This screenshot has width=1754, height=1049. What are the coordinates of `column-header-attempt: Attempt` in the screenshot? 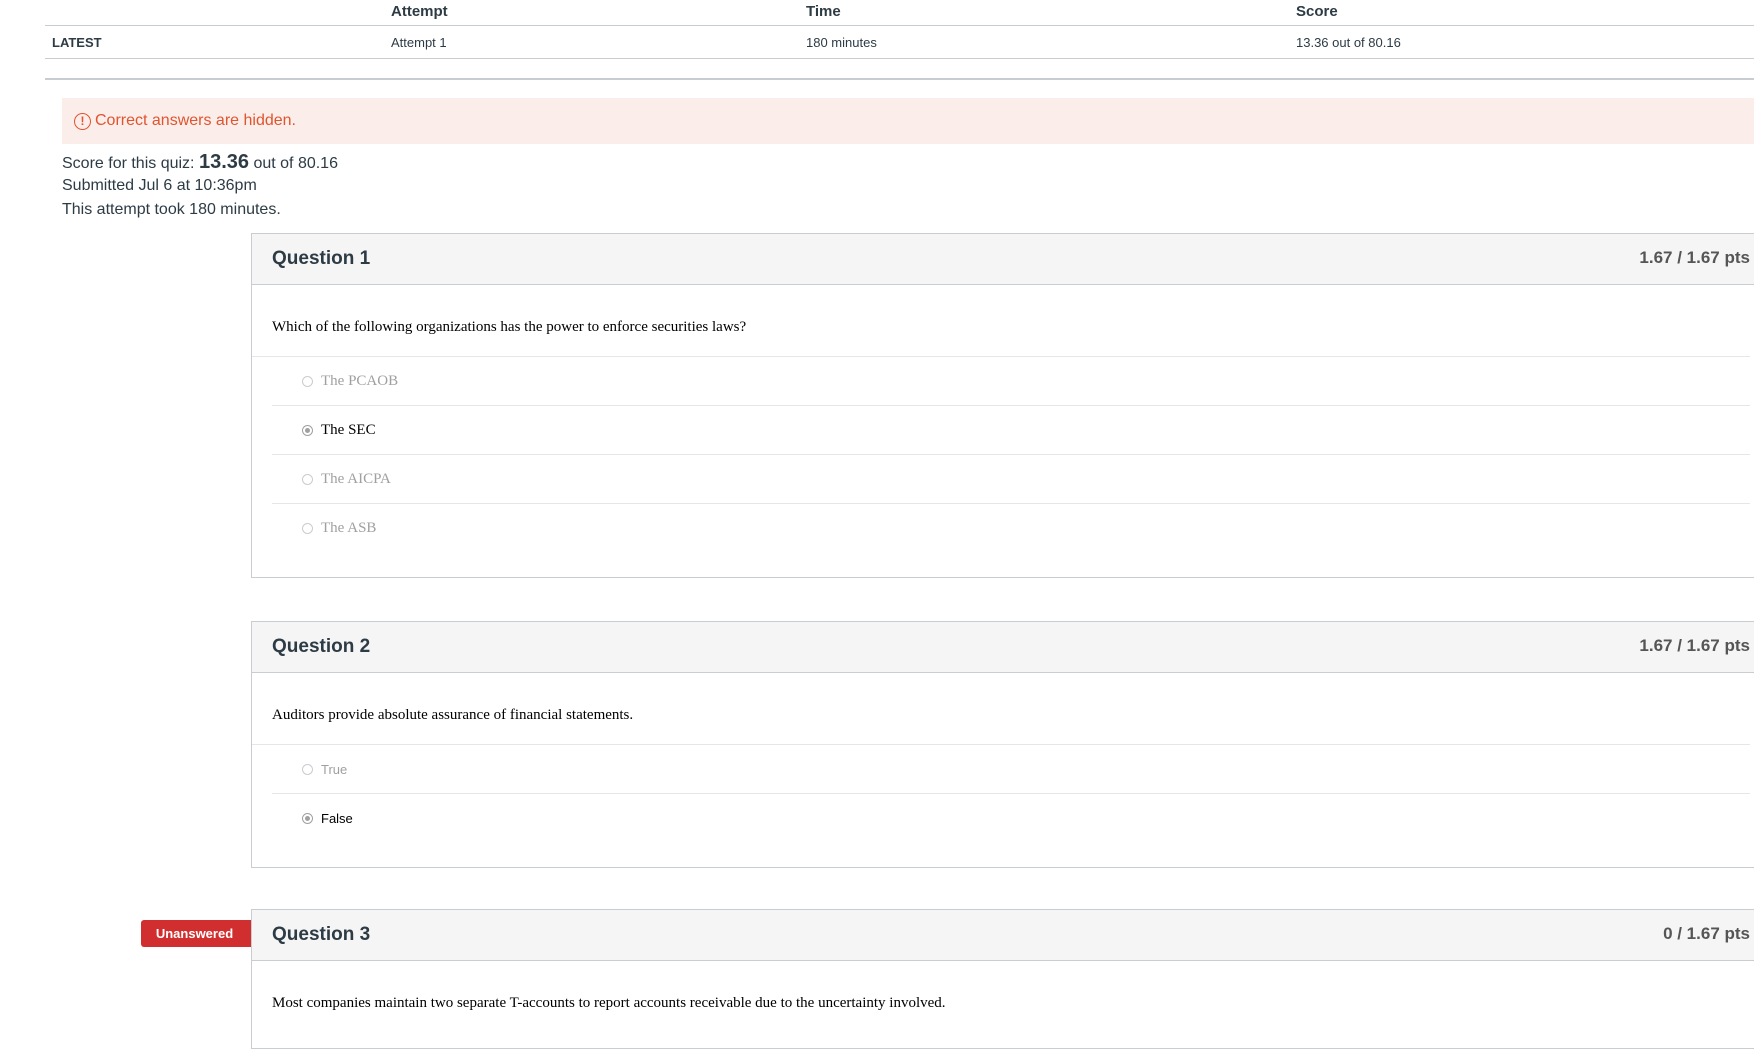 It's located at (419, 11).